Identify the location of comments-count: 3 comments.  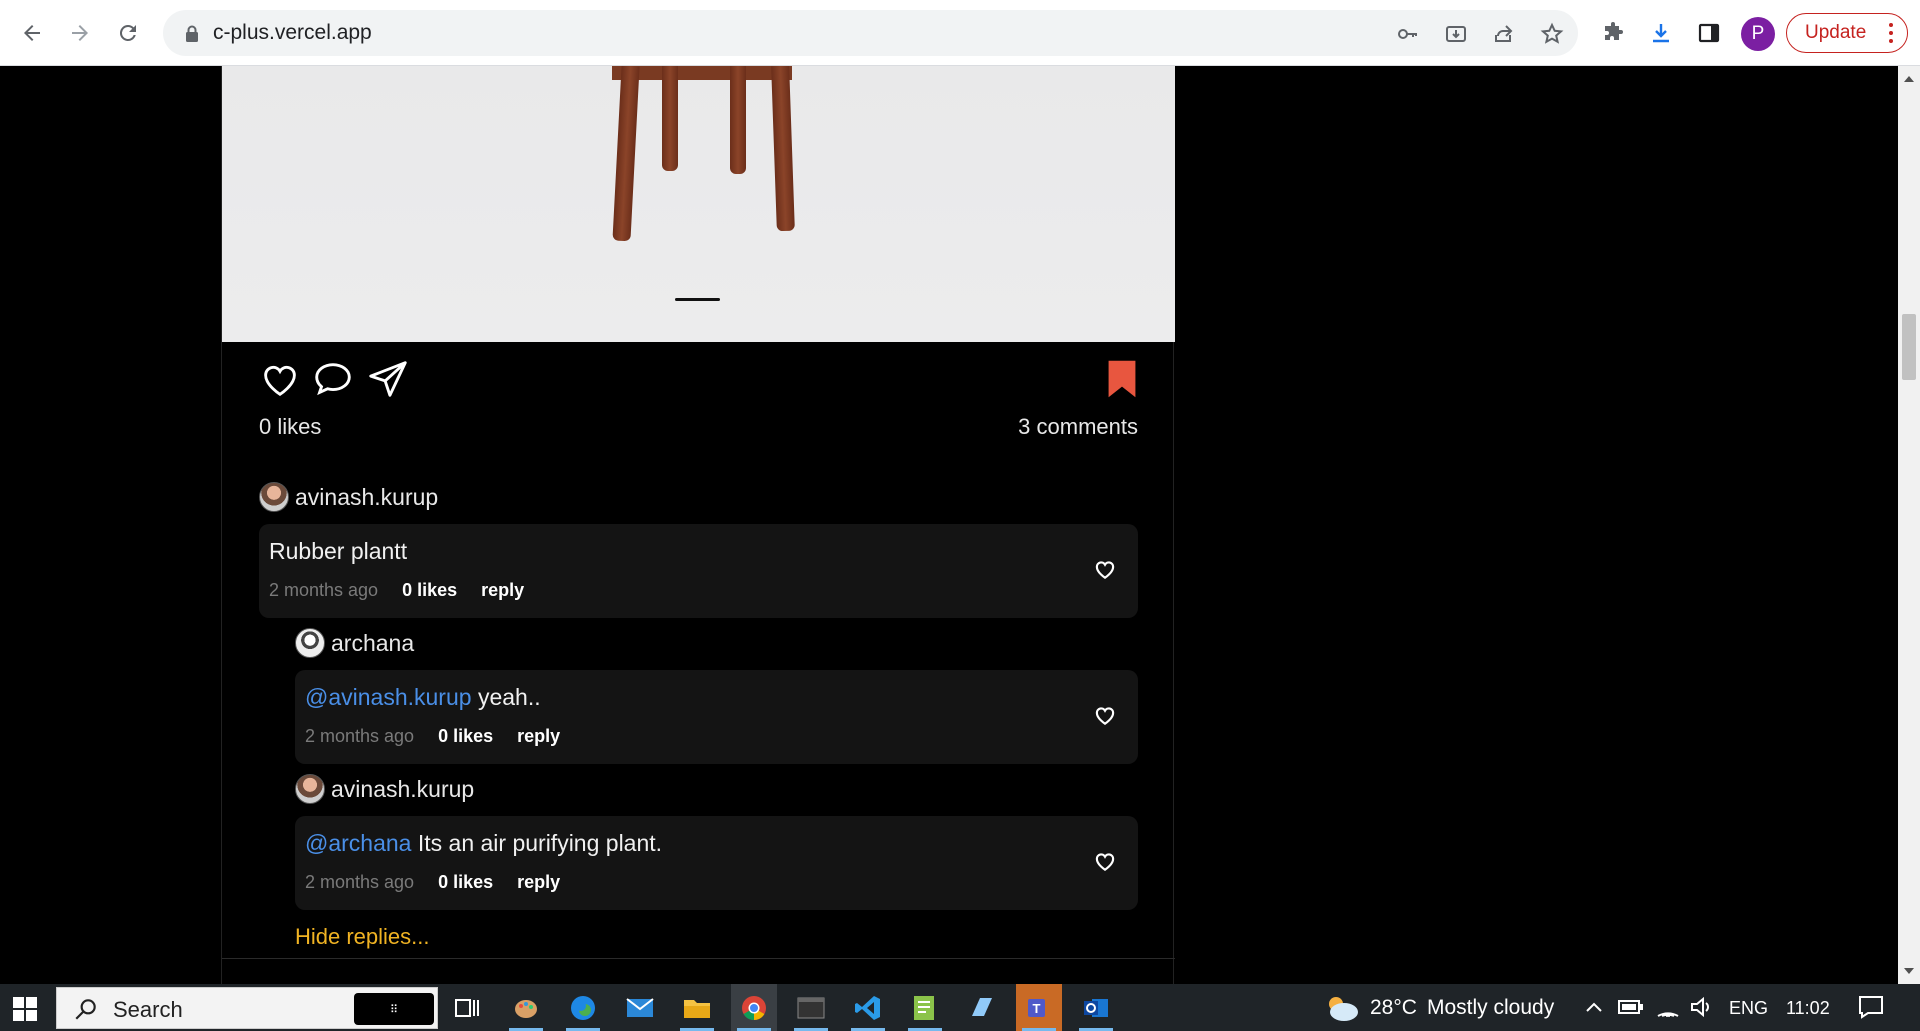
(1078, 427).